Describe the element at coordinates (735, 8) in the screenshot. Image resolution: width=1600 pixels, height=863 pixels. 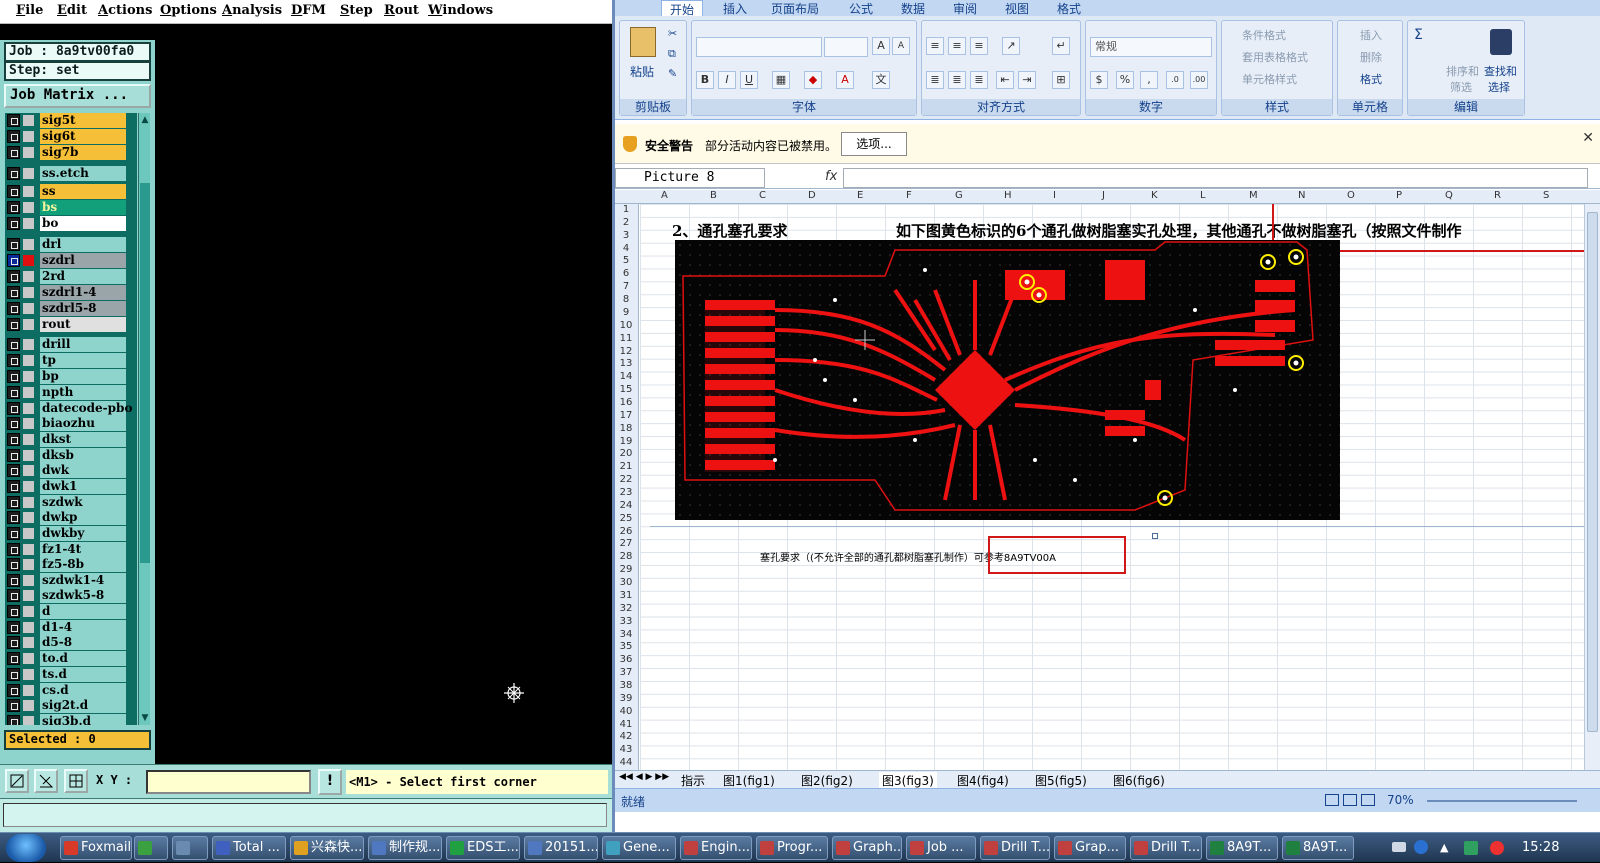
I see `tab-1: 插入` at that location.